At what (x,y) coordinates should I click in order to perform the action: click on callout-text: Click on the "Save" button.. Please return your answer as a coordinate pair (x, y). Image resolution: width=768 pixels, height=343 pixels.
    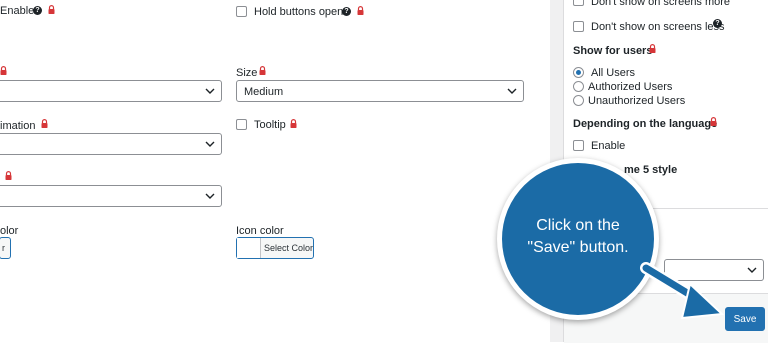
    Looking at the image, I should click on (578, 237).